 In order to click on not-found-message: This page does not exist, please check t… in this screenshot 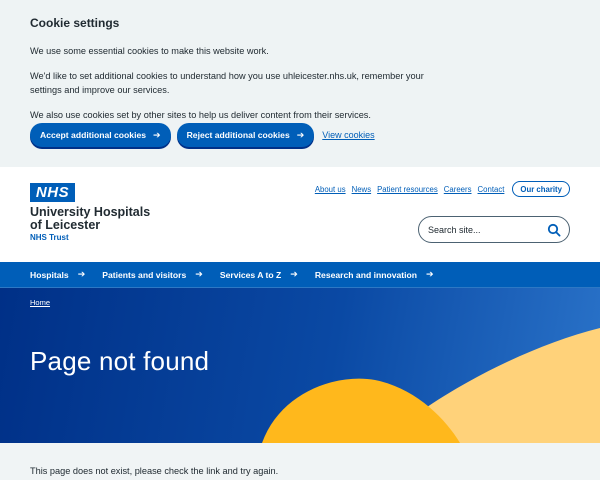, I will do `click(154, 471)`.